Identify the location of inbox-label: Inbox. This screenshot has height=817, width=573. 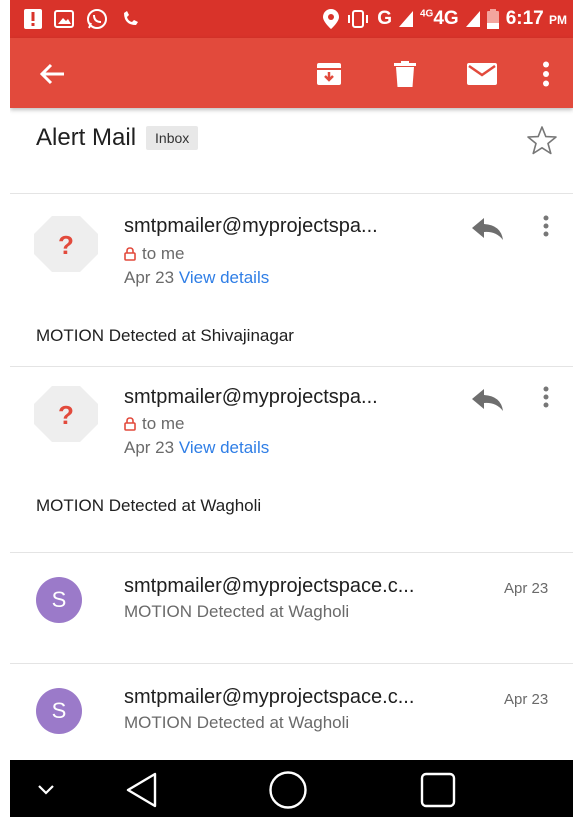
(172, 138).